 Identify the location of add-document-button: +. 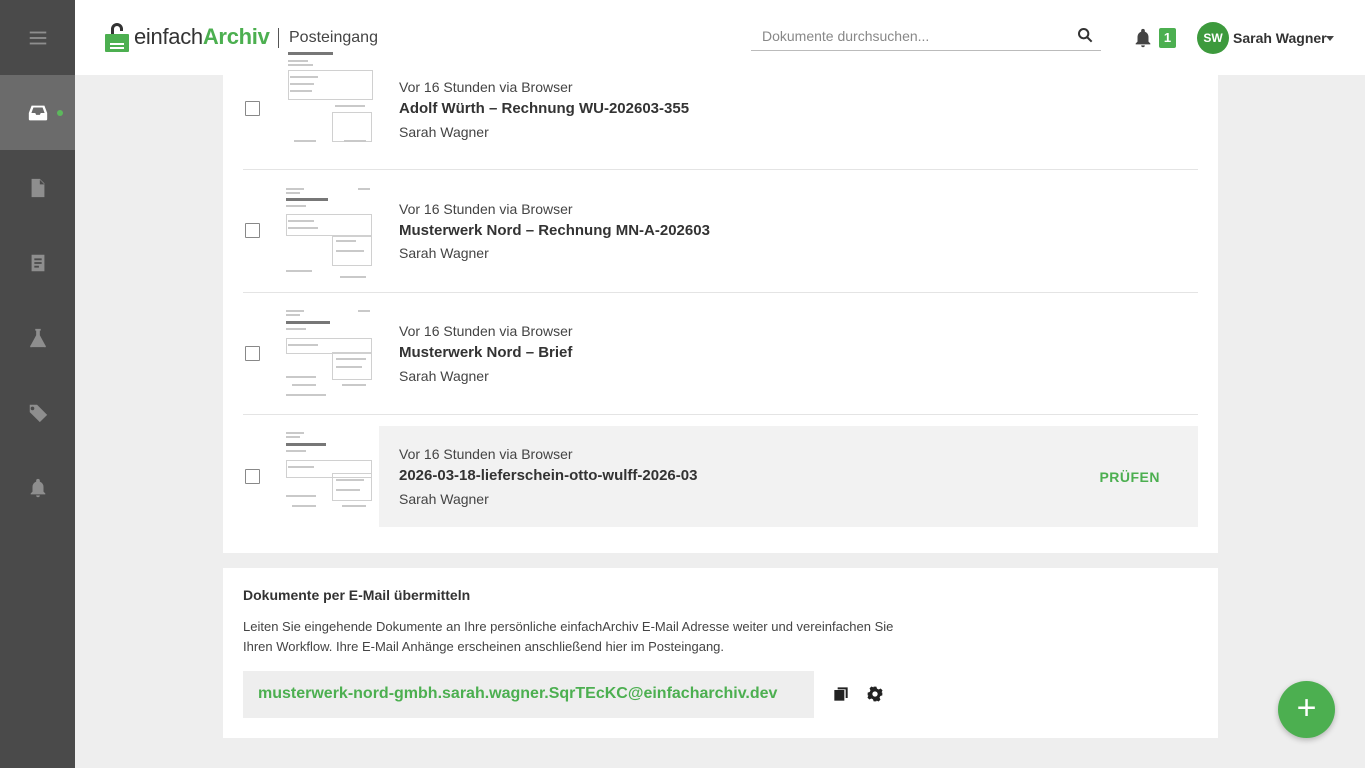
(1306, 709).